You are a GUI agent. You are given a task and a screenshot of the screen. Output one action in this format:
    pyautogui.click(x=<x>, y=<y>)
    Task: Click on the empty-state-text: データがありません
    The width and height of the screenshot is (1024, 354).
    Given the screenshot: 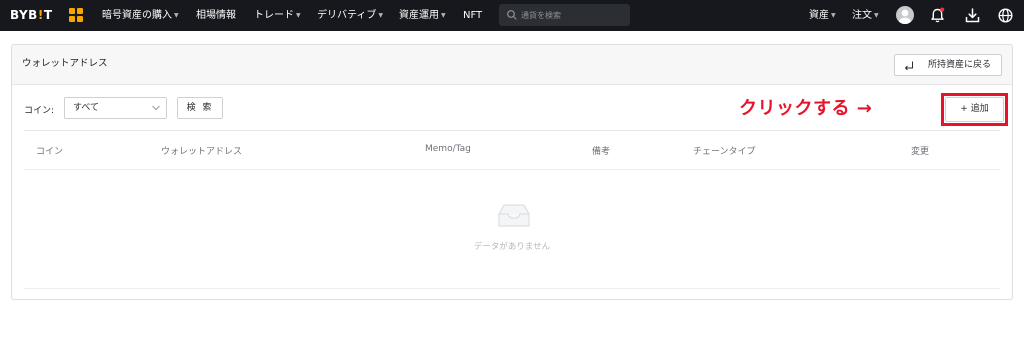 What is the action you would take?
    pyautogui.click(x=512, y=247)
    